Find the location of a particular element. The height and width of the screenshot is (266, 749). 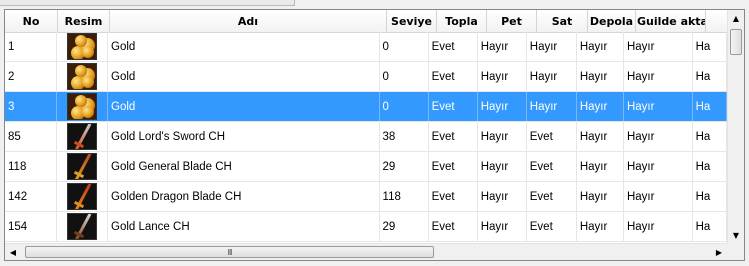

column-header-pet: Pet is located at coordinates (512, 21).